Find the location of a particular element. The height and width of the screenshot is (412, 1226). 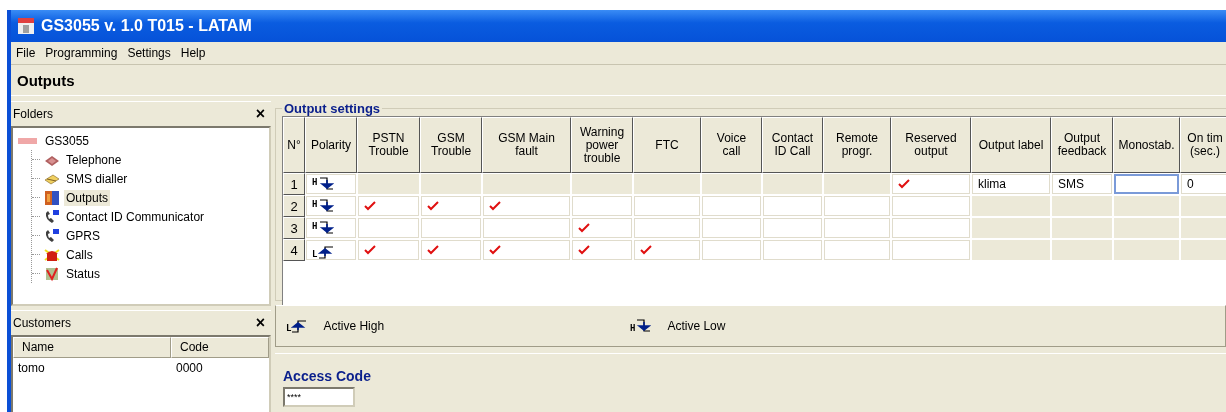

tree-item: Status is located at coordinates (83, 273).